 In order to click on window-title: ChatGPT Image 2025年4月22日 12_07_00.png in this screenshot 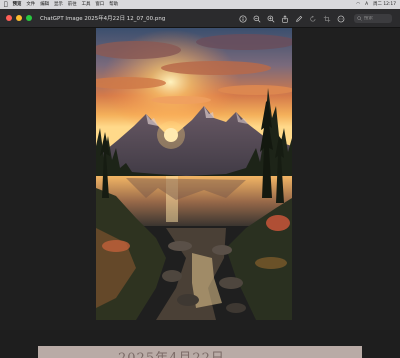, I will do `click(103, 19)`.